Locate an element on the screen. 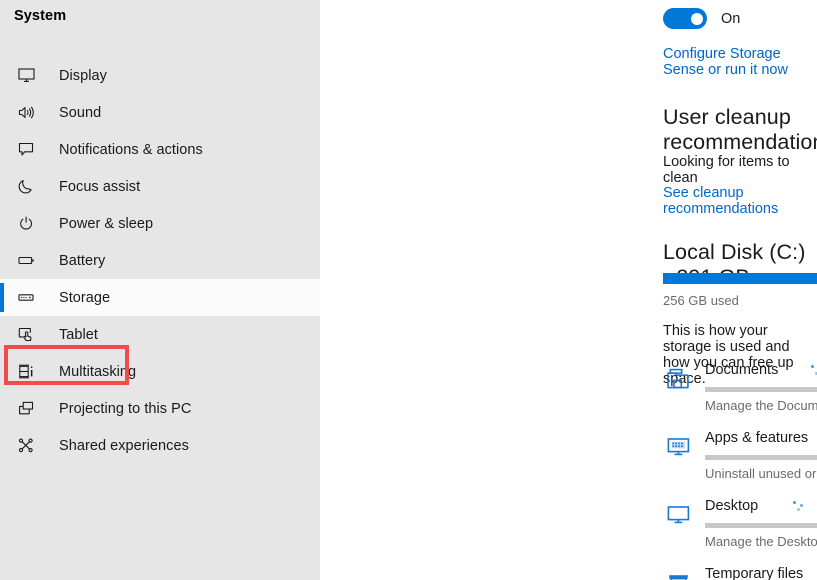 The image size is (817, 580). sidebar-item-label: Sound is located at coordinates (80, 112).